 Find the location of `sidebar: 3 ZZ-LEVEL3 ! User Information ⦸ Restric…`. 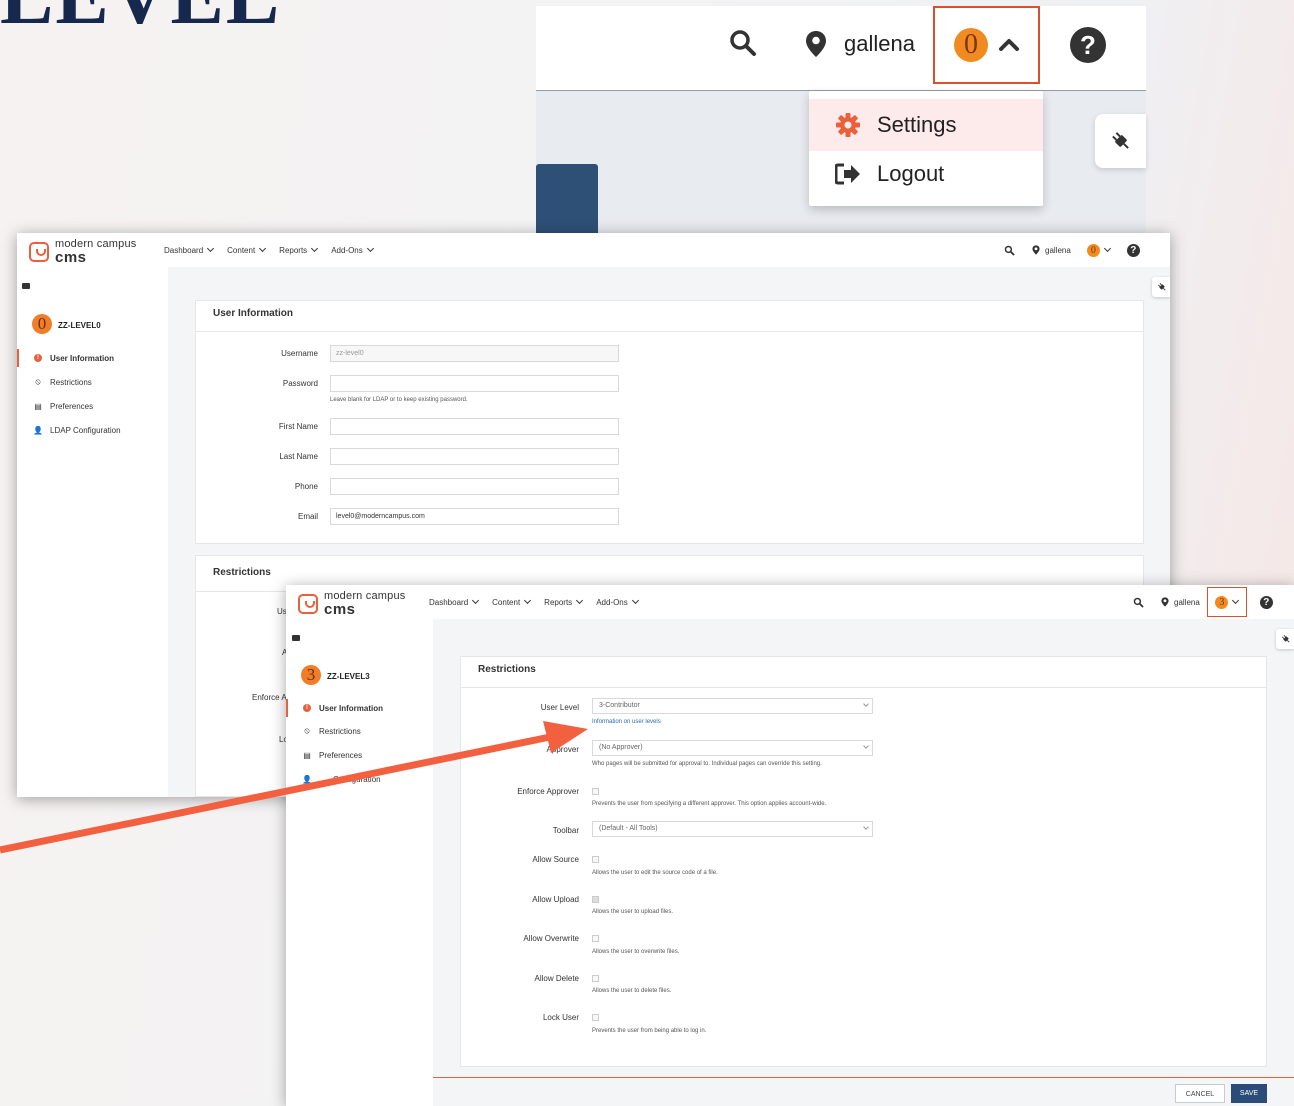

sidebar: 3 ZZ-LEVEL3 ! User Information ⦸ Restric… is located at coordinates (360, 862).